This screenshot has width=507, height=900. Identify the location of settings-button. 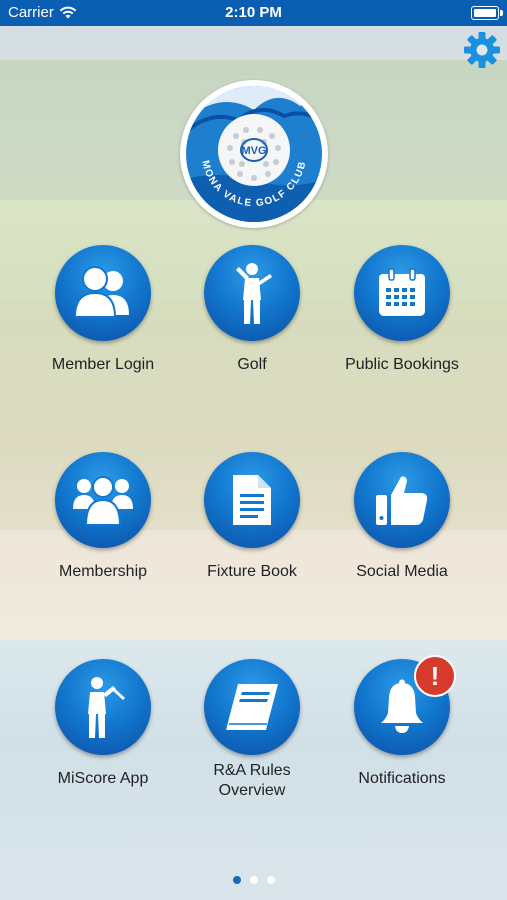
(482, 50).